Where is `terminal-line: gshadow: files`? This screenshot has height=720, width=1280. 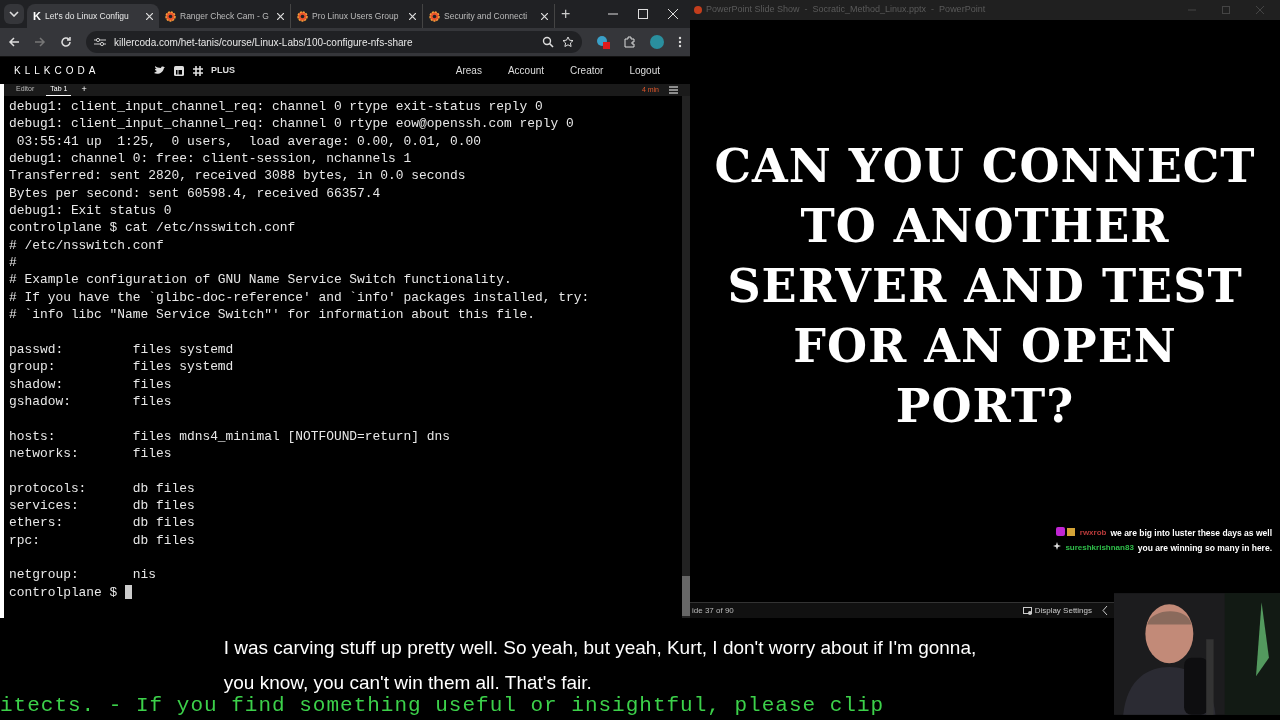
terminal-line: gshadow: files is located at coordinates (91, 401).